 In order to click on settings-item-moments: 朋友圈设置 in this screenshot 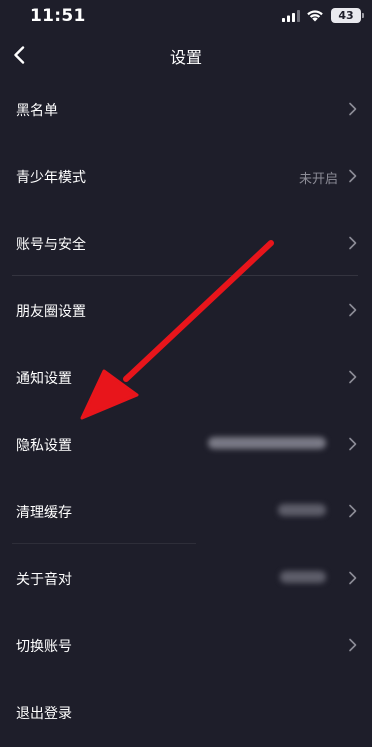, I will do `click(186, 310)`.